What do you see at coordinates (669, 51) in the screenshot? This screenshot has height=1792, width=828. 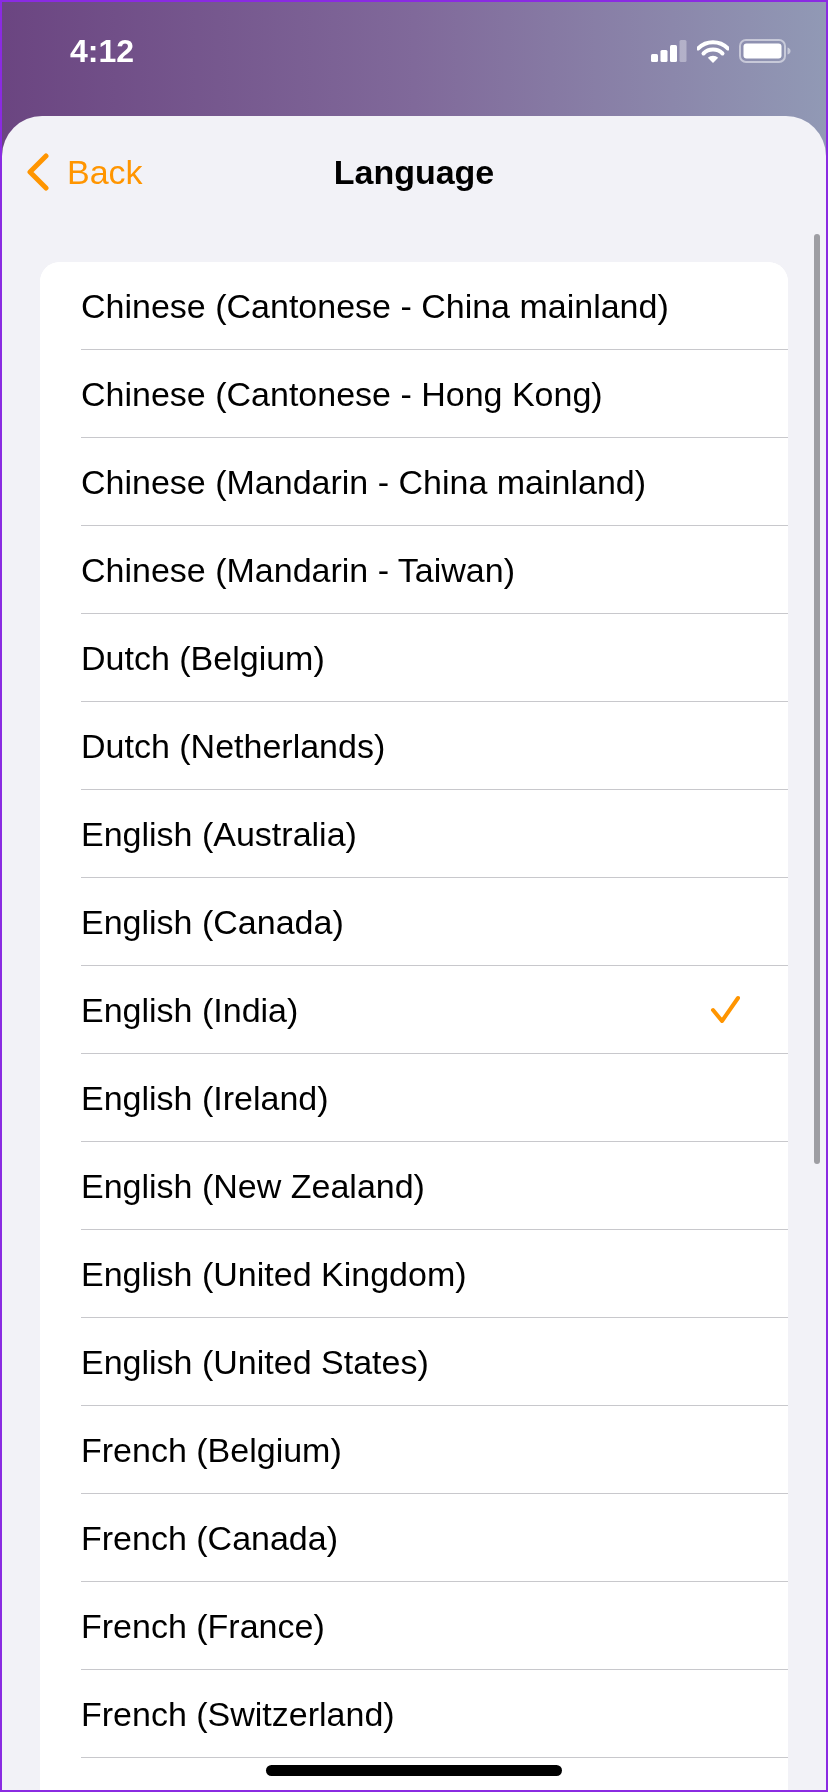 I see `signal-icon` at bounding box center [669, 51].